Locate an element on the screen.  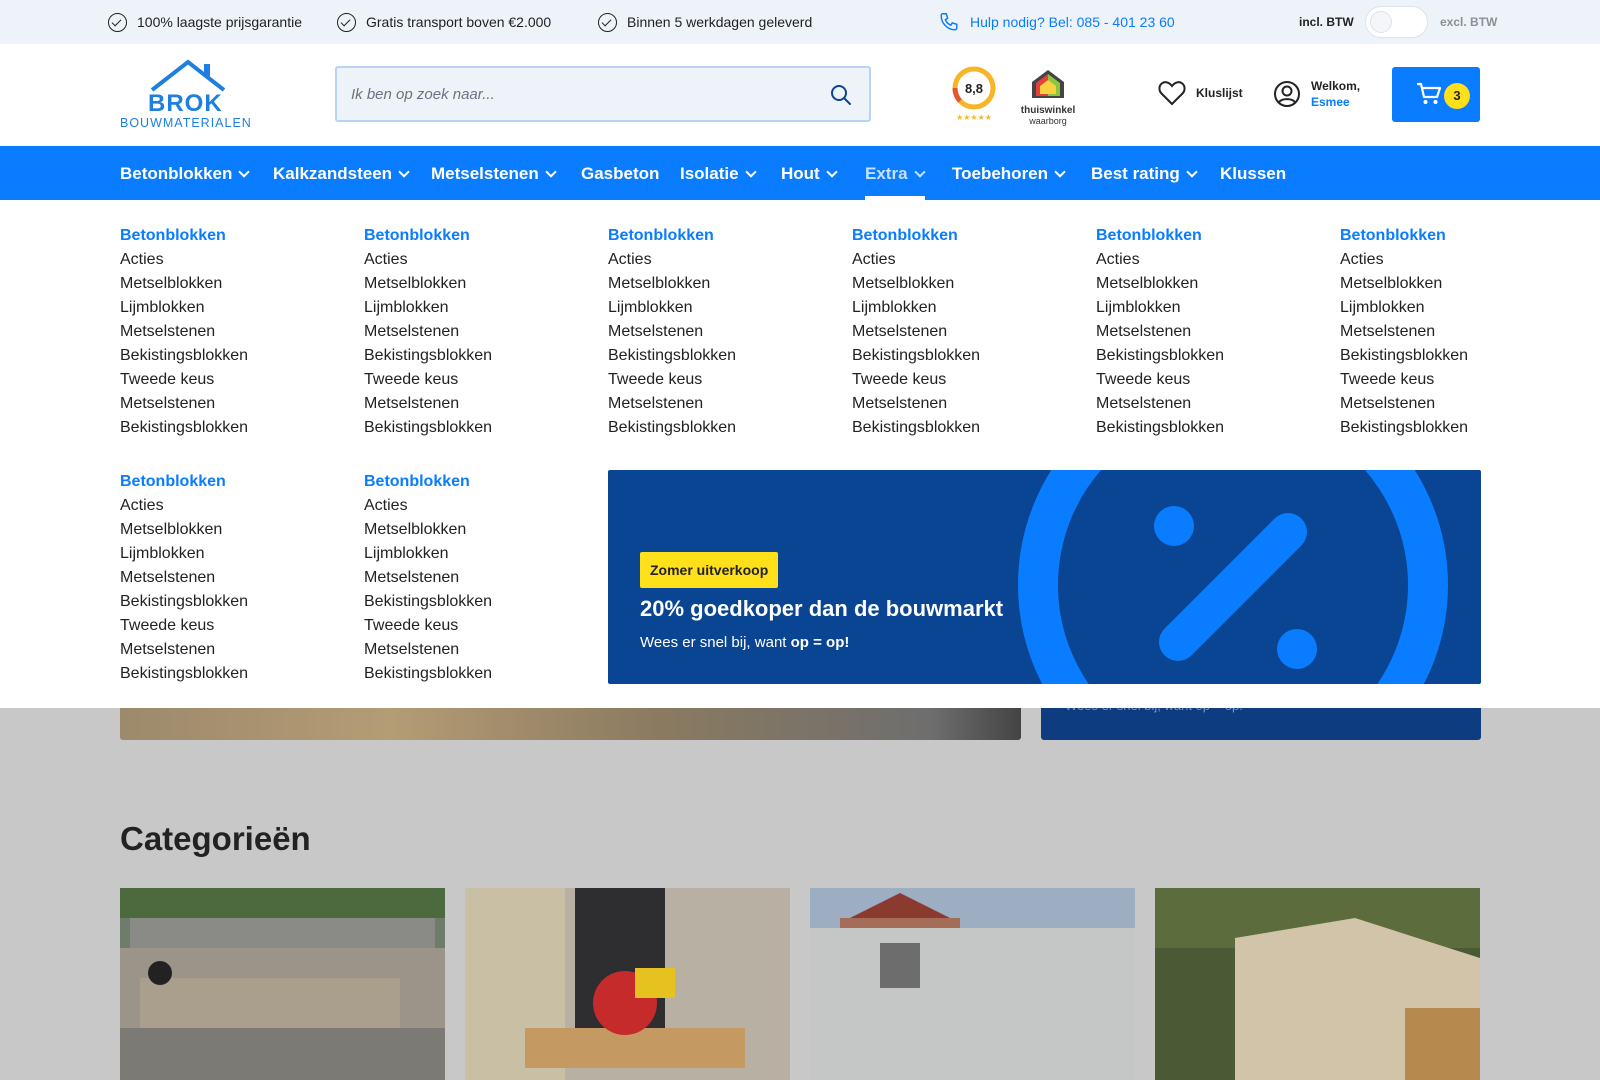
nav-item-gasbeton: Gasbeton is located at coordinates (620, 174).